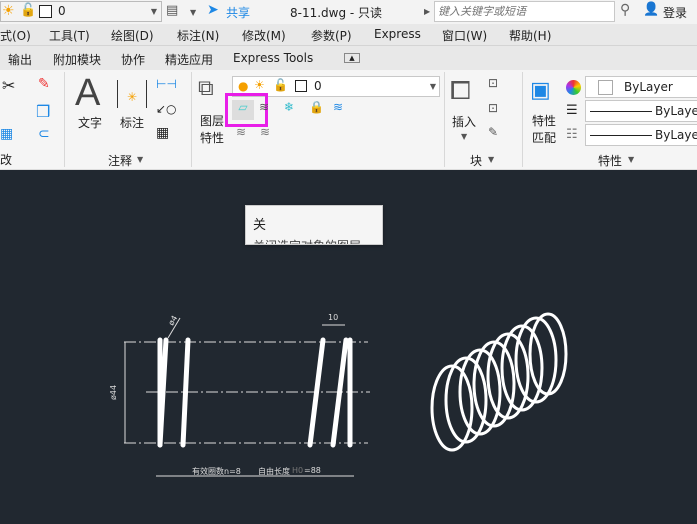 The width and height of the screenshot is (697, 524). I want to click on spring-3d, so click(499, 382).